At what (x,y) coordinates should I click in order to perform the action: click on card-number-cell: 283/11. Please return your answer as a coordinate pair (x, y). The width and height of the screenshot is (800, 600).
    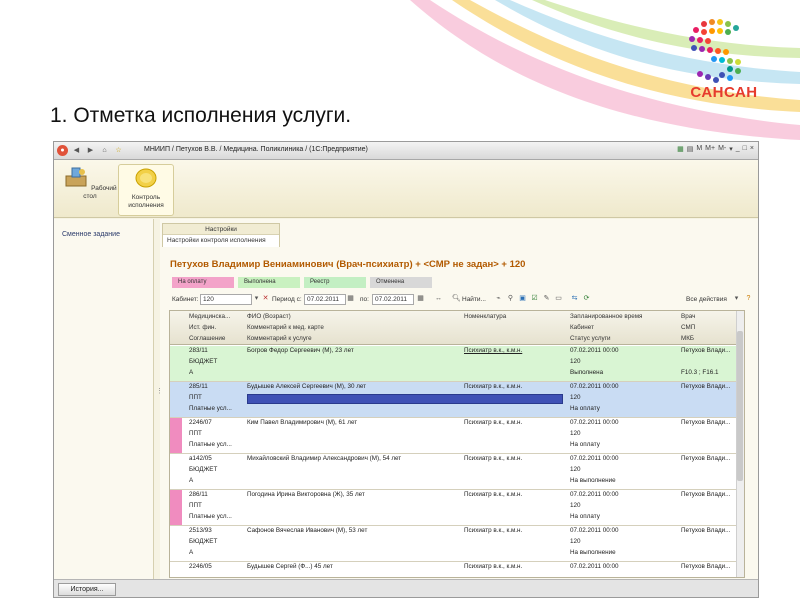
    Looking at the image, I should click on (198, 350).